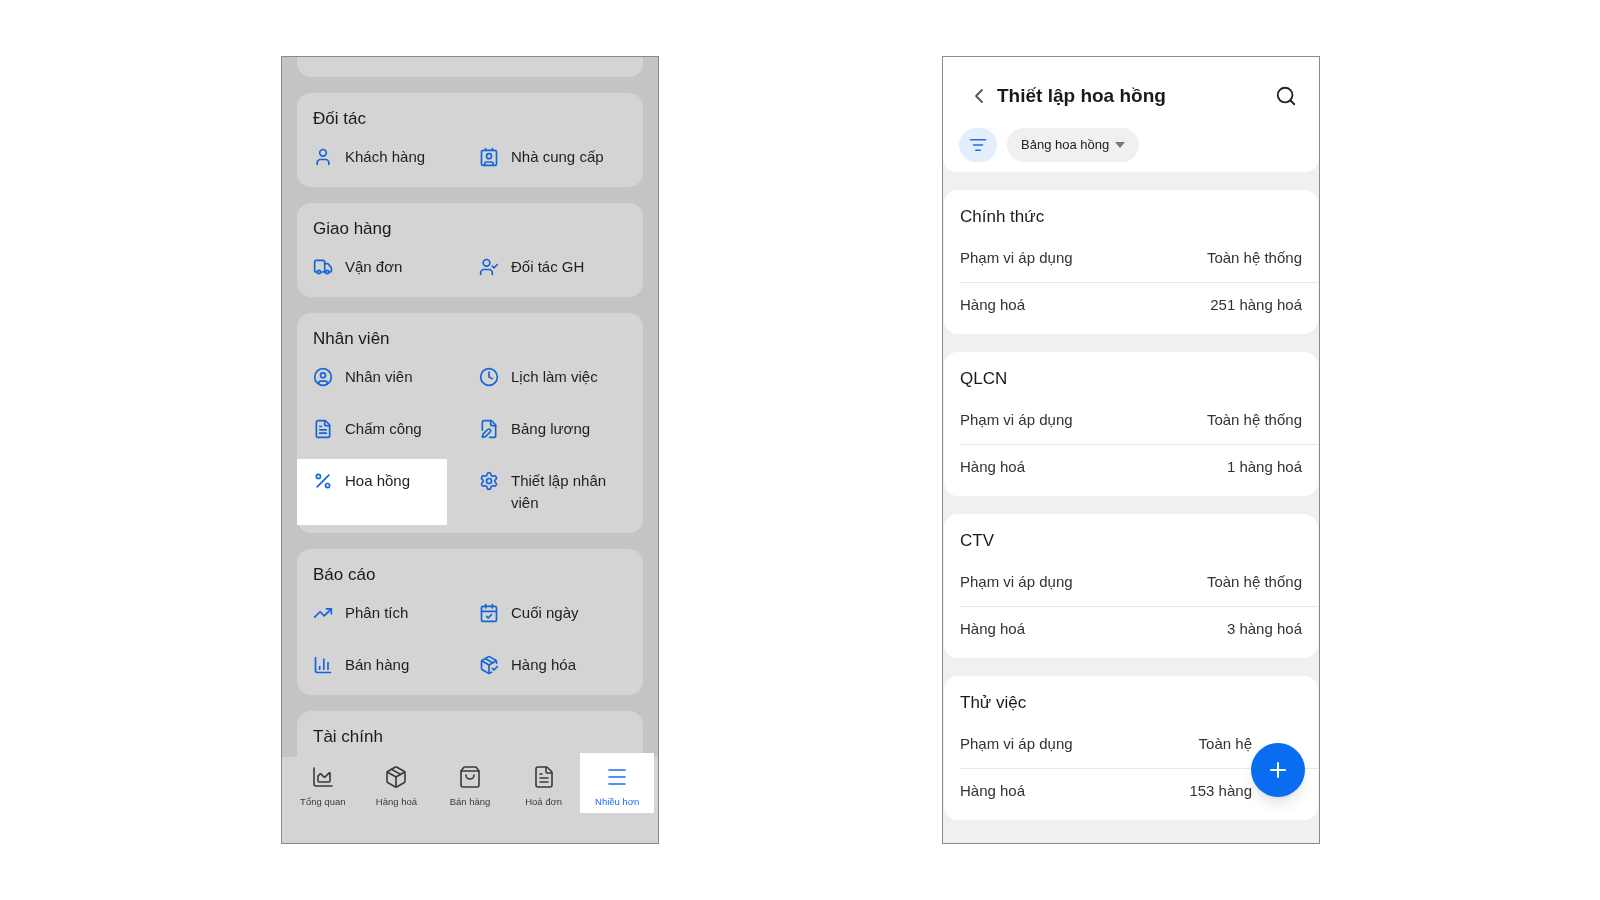  I want to click on contact-card-icon, so click(489, 157).